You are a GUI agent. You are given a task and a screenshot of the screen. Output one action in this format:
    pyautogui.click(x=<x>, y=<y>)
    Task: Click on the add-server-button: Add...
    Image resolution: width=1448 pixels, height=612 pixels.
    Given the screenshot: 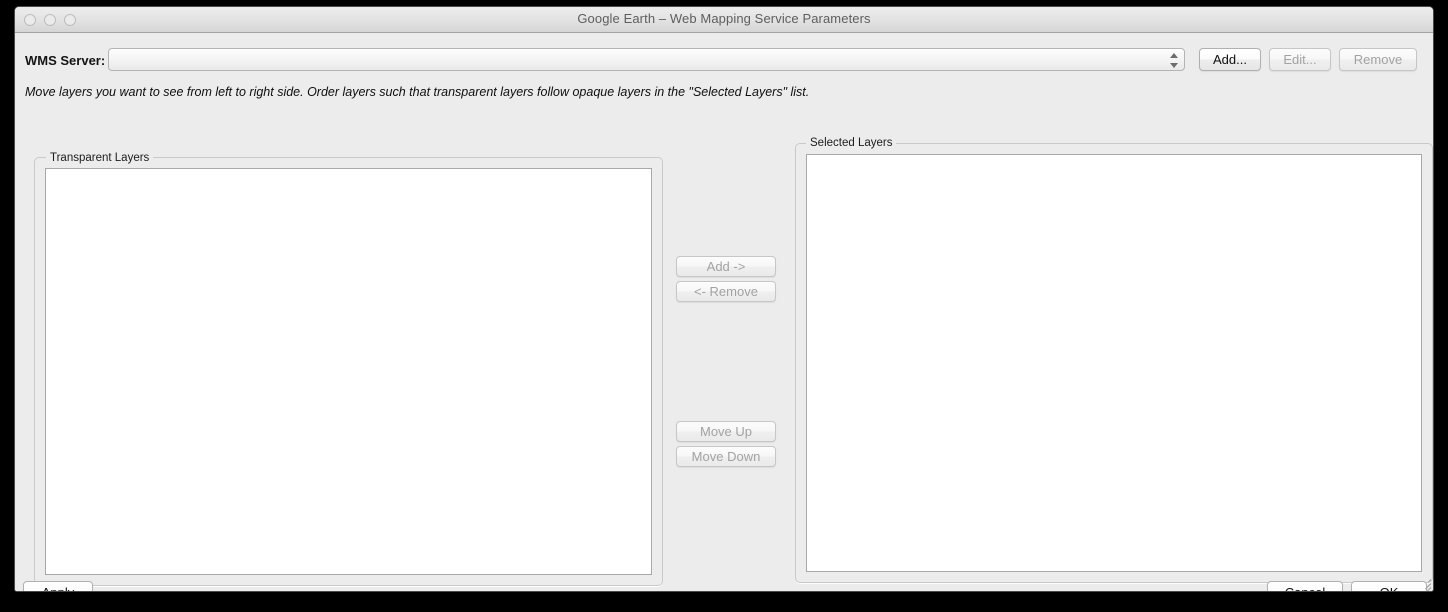 What is the action you would take?
    pyautogui.click(x=1230, y=59)
    